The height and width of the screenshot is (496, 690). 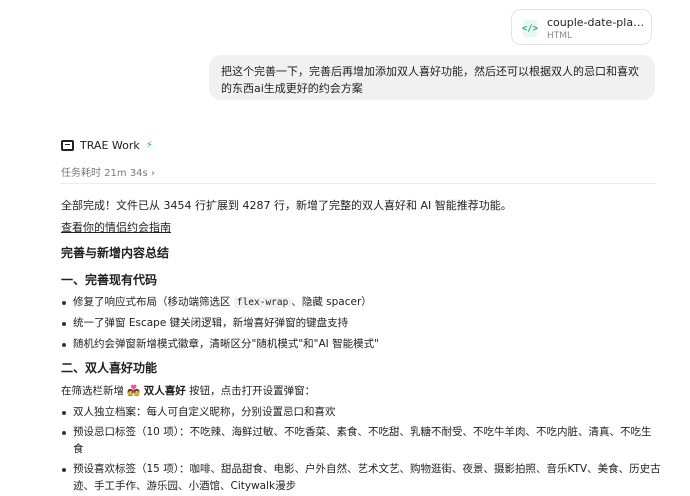 I want to click on list-item: 统一了弹窗 Escape 键关闭逻辑，新增喜好弹窗的键盘支持, so click(x=361, y=323).